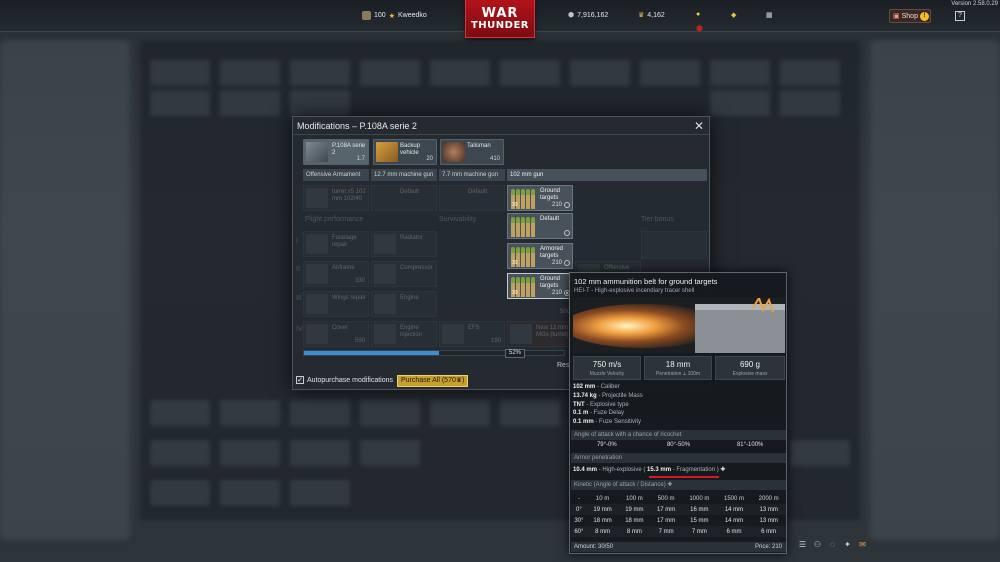  Describe the element at coordinates (410, 192) in the screenshot. I see `default-label: Default` at that location.